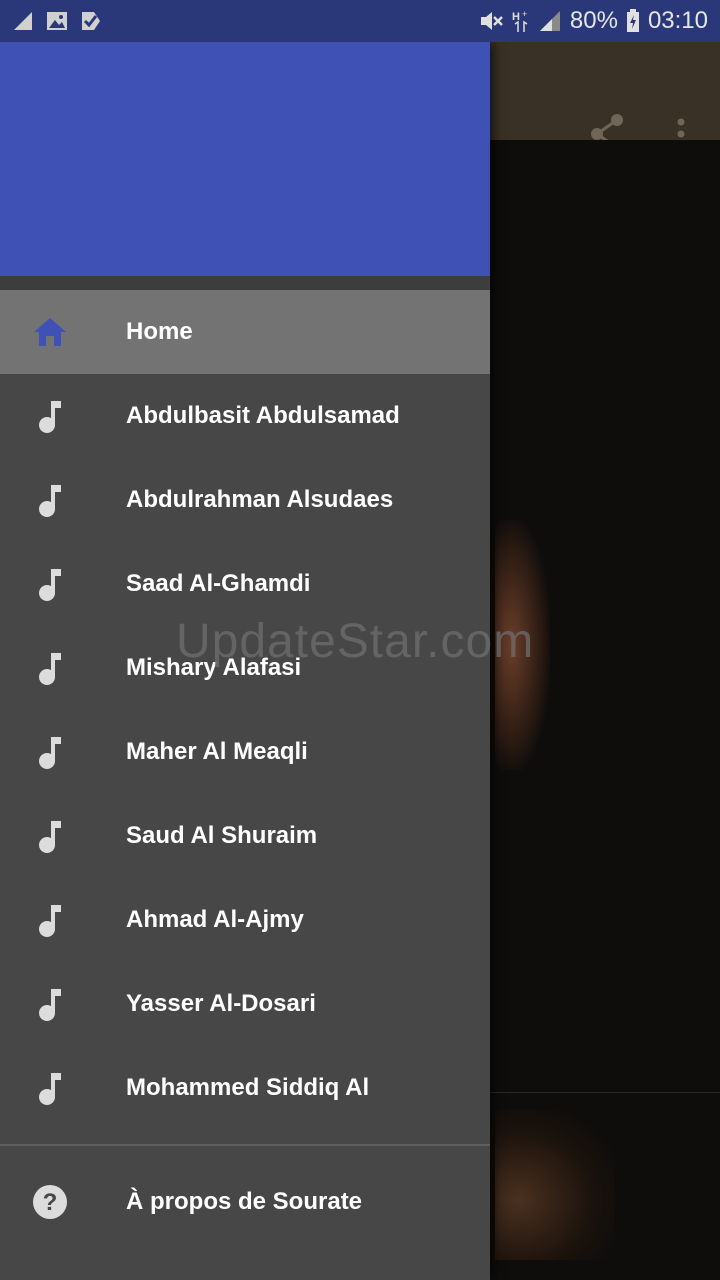  Describe the element at coordinates (260, 499) in the screenshot. I see `nav-item-label: Abdulrahman Alsudaes` at that location.